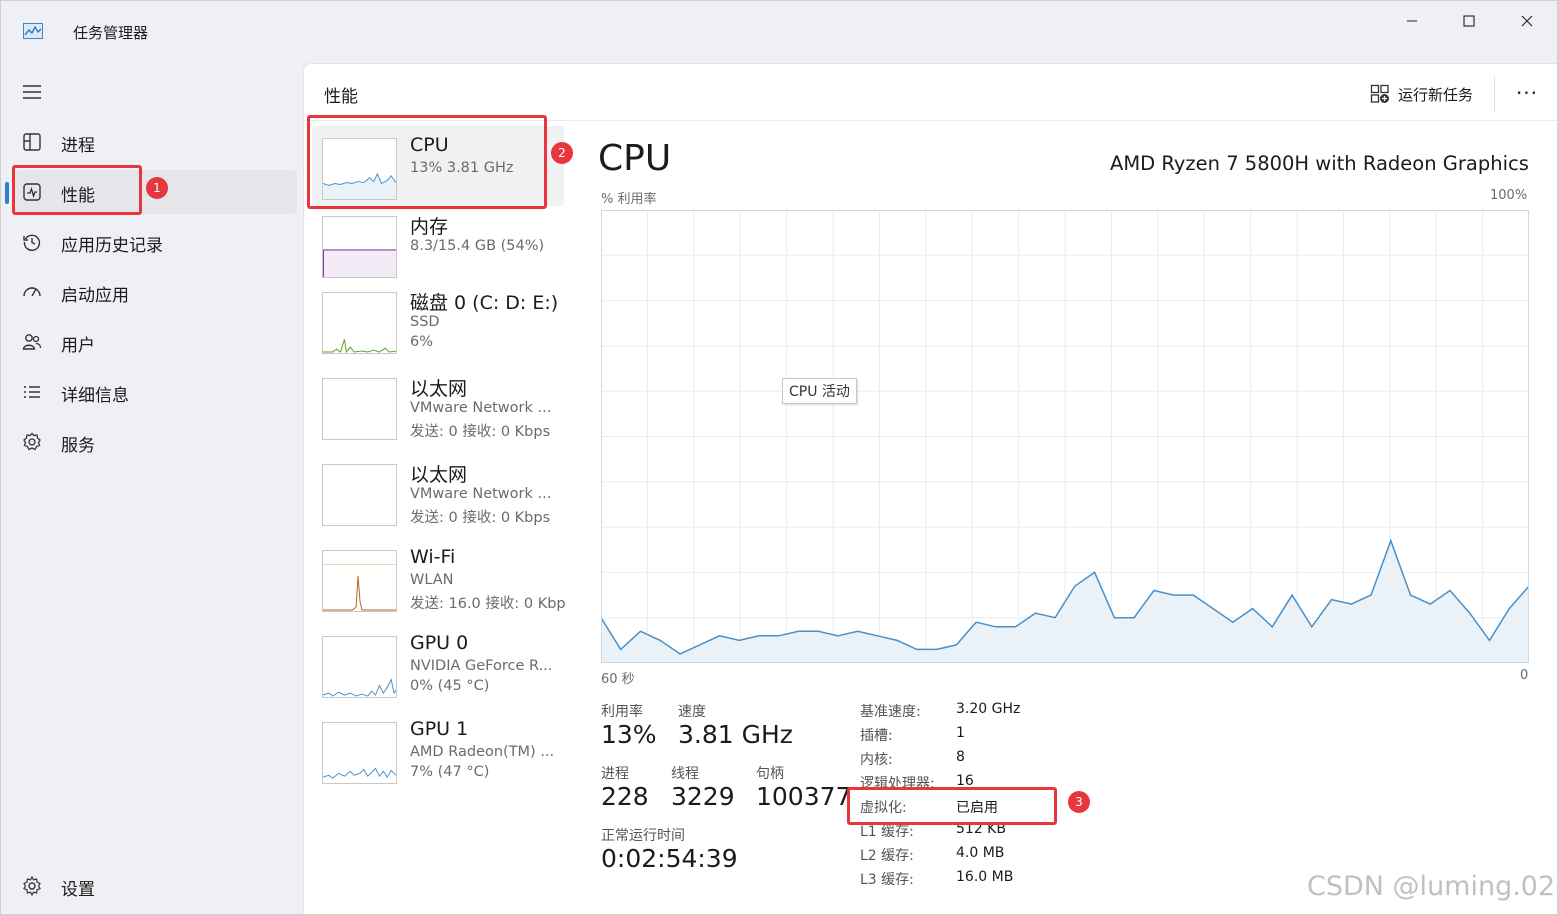  Describe the element at coordinates (425, 322) in the screenshot. I see `device-type: SSD` at that location.